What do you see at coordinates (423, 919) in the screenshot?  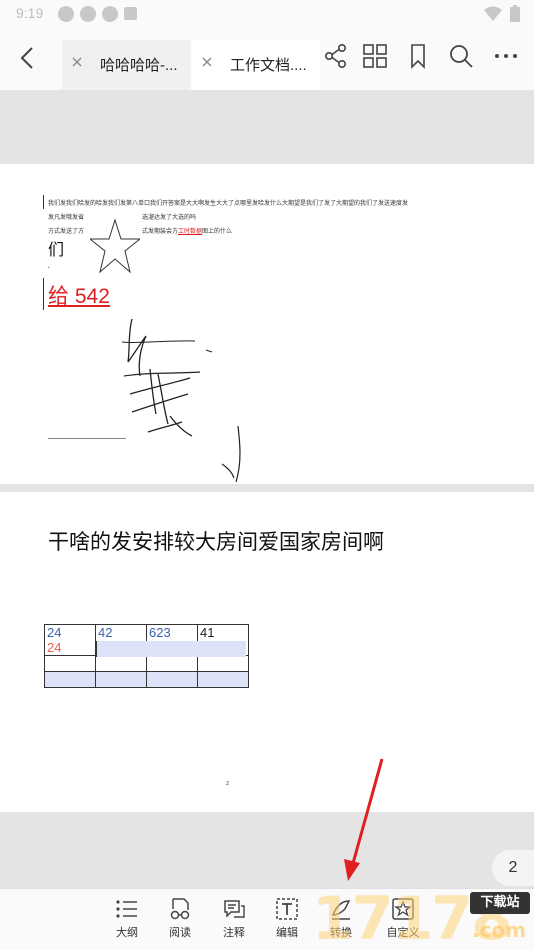 I see `site-watermark: 17178 下载站 .com` at bounding box center [423, 919].